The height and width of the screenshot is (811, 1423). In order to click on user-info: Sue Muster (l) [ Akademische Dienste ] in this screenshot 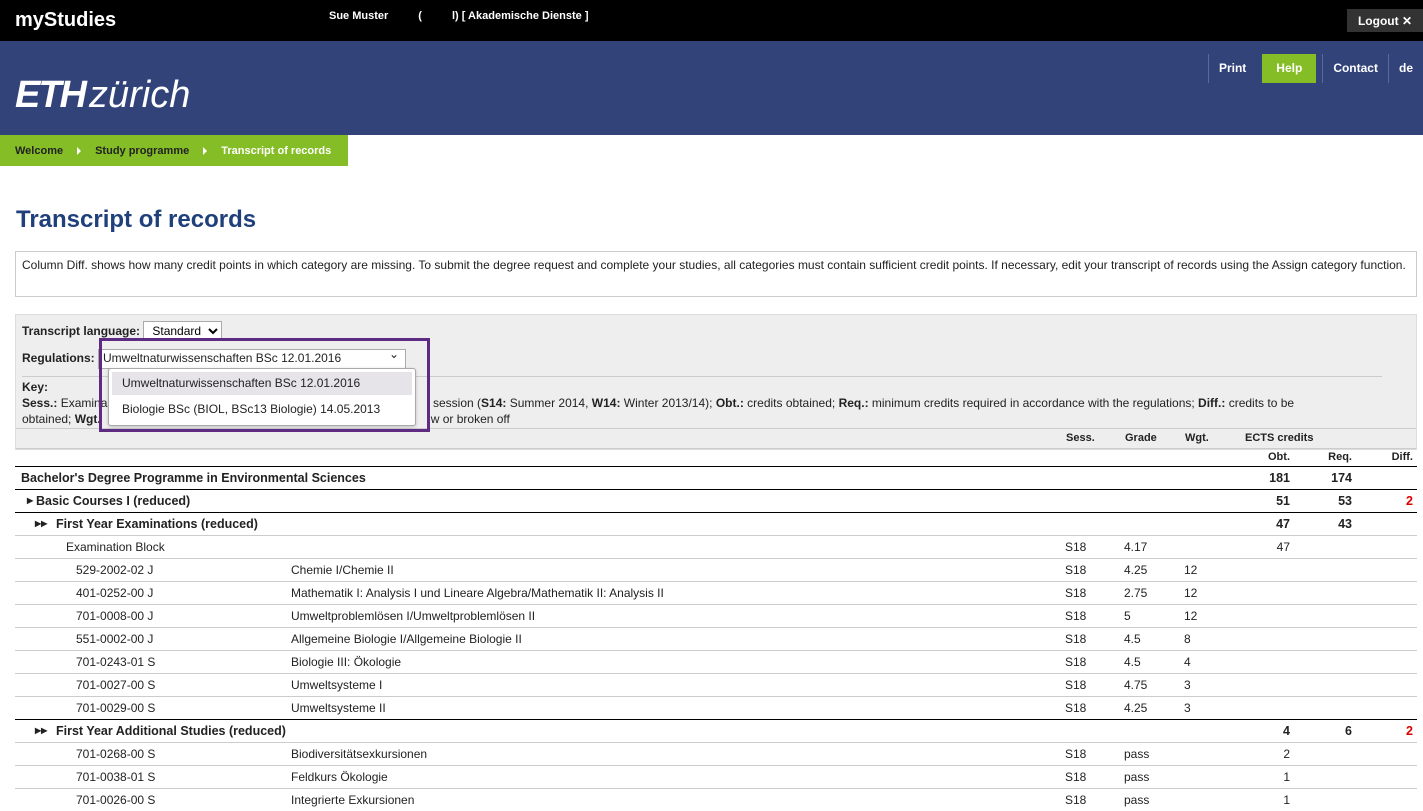, I will do `click(474, 16)`.